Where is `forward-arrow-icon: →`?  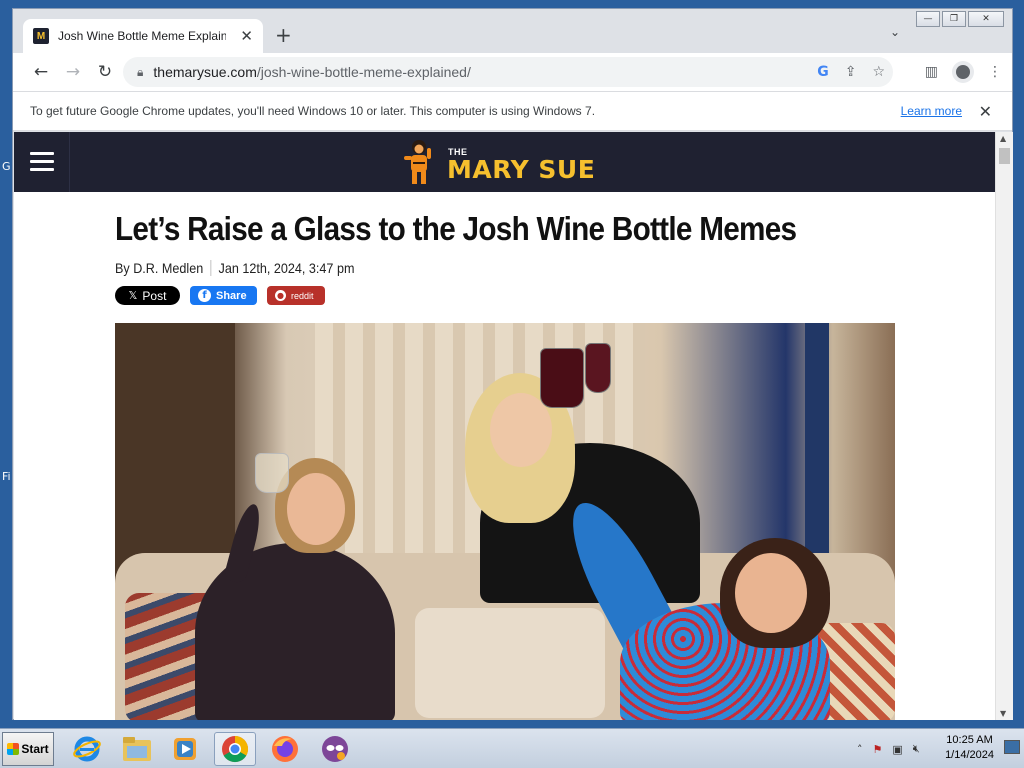 forward-arrow-icon: → is located at coordinates (73, 72).